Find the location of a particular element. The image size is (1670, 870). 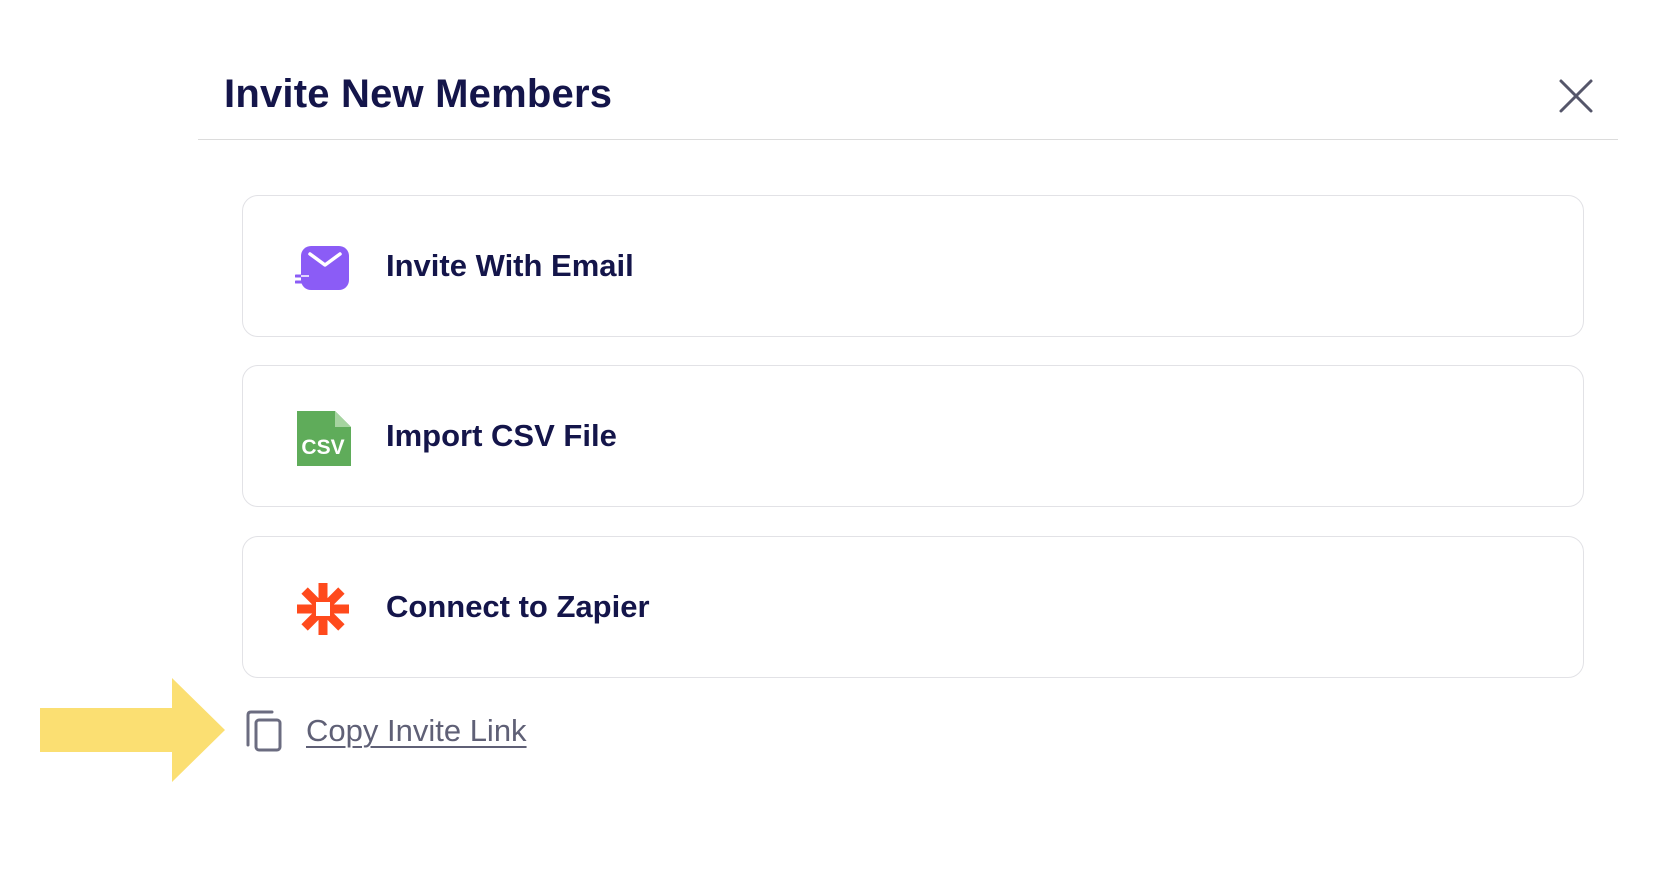

csv-file-icon: CSV is located at coordinates (324, 438).